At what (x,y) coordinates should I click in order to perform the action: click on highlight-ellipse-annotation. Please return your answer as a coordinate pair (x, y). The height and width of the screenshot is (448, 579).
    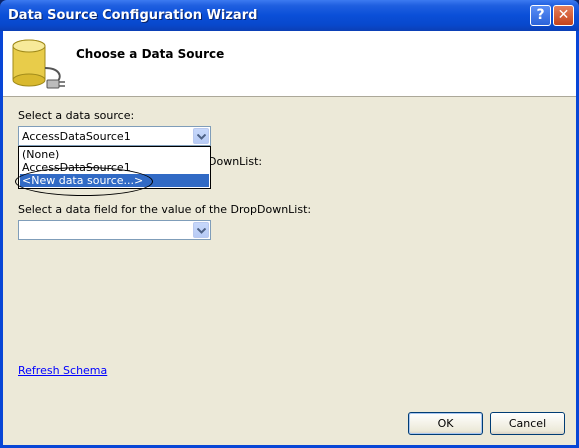
    Looking at the image, I should click on (84, 181).